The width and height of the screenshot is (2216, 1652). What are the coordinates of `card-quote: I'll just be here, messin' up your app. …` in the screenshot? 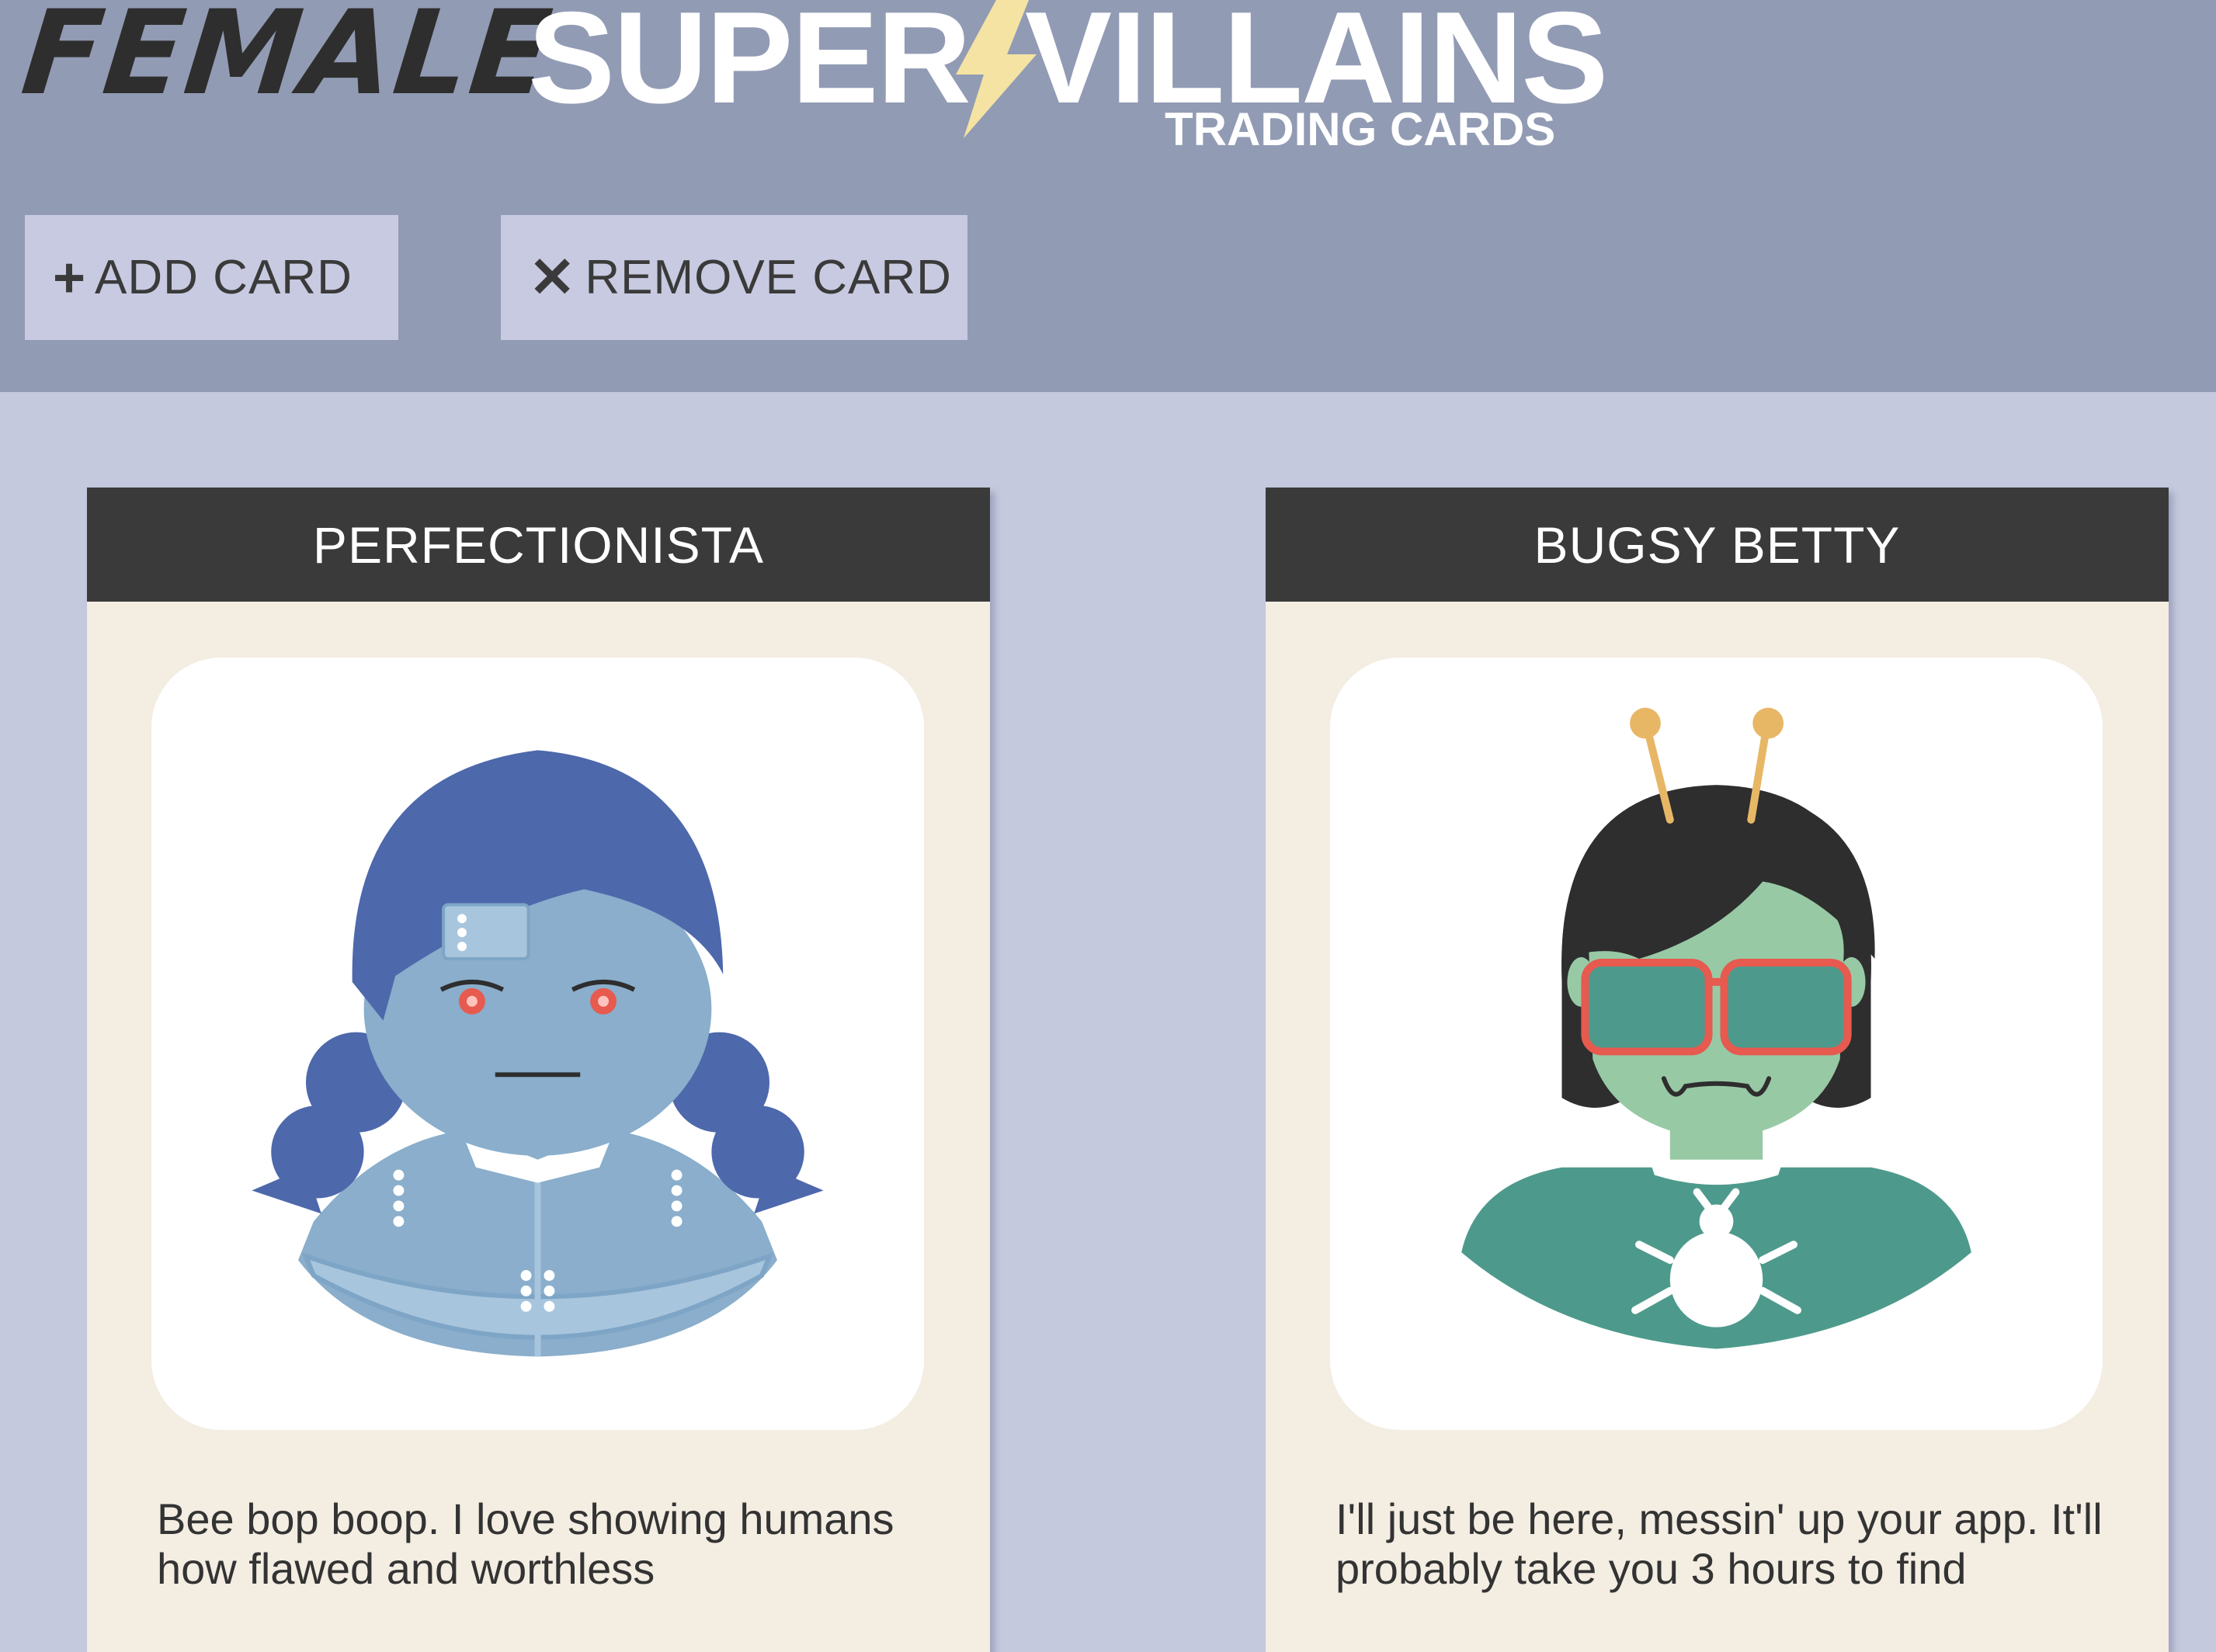 It's located at (1719, 1543).